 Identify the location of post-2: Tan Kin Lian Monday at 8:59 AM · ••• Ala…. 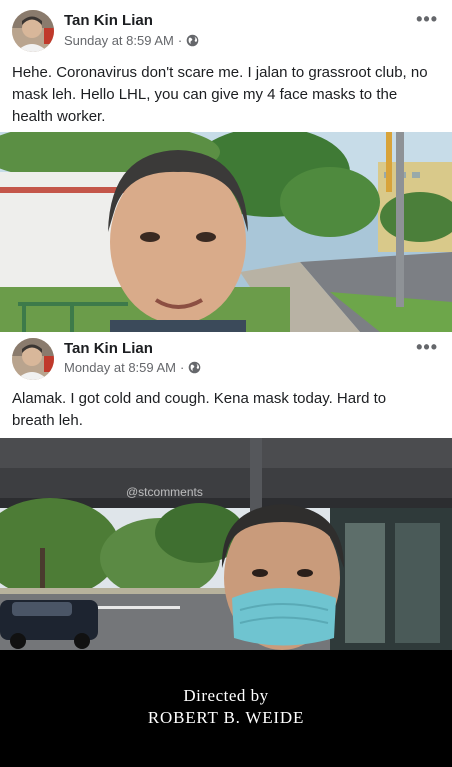
(226, 385).